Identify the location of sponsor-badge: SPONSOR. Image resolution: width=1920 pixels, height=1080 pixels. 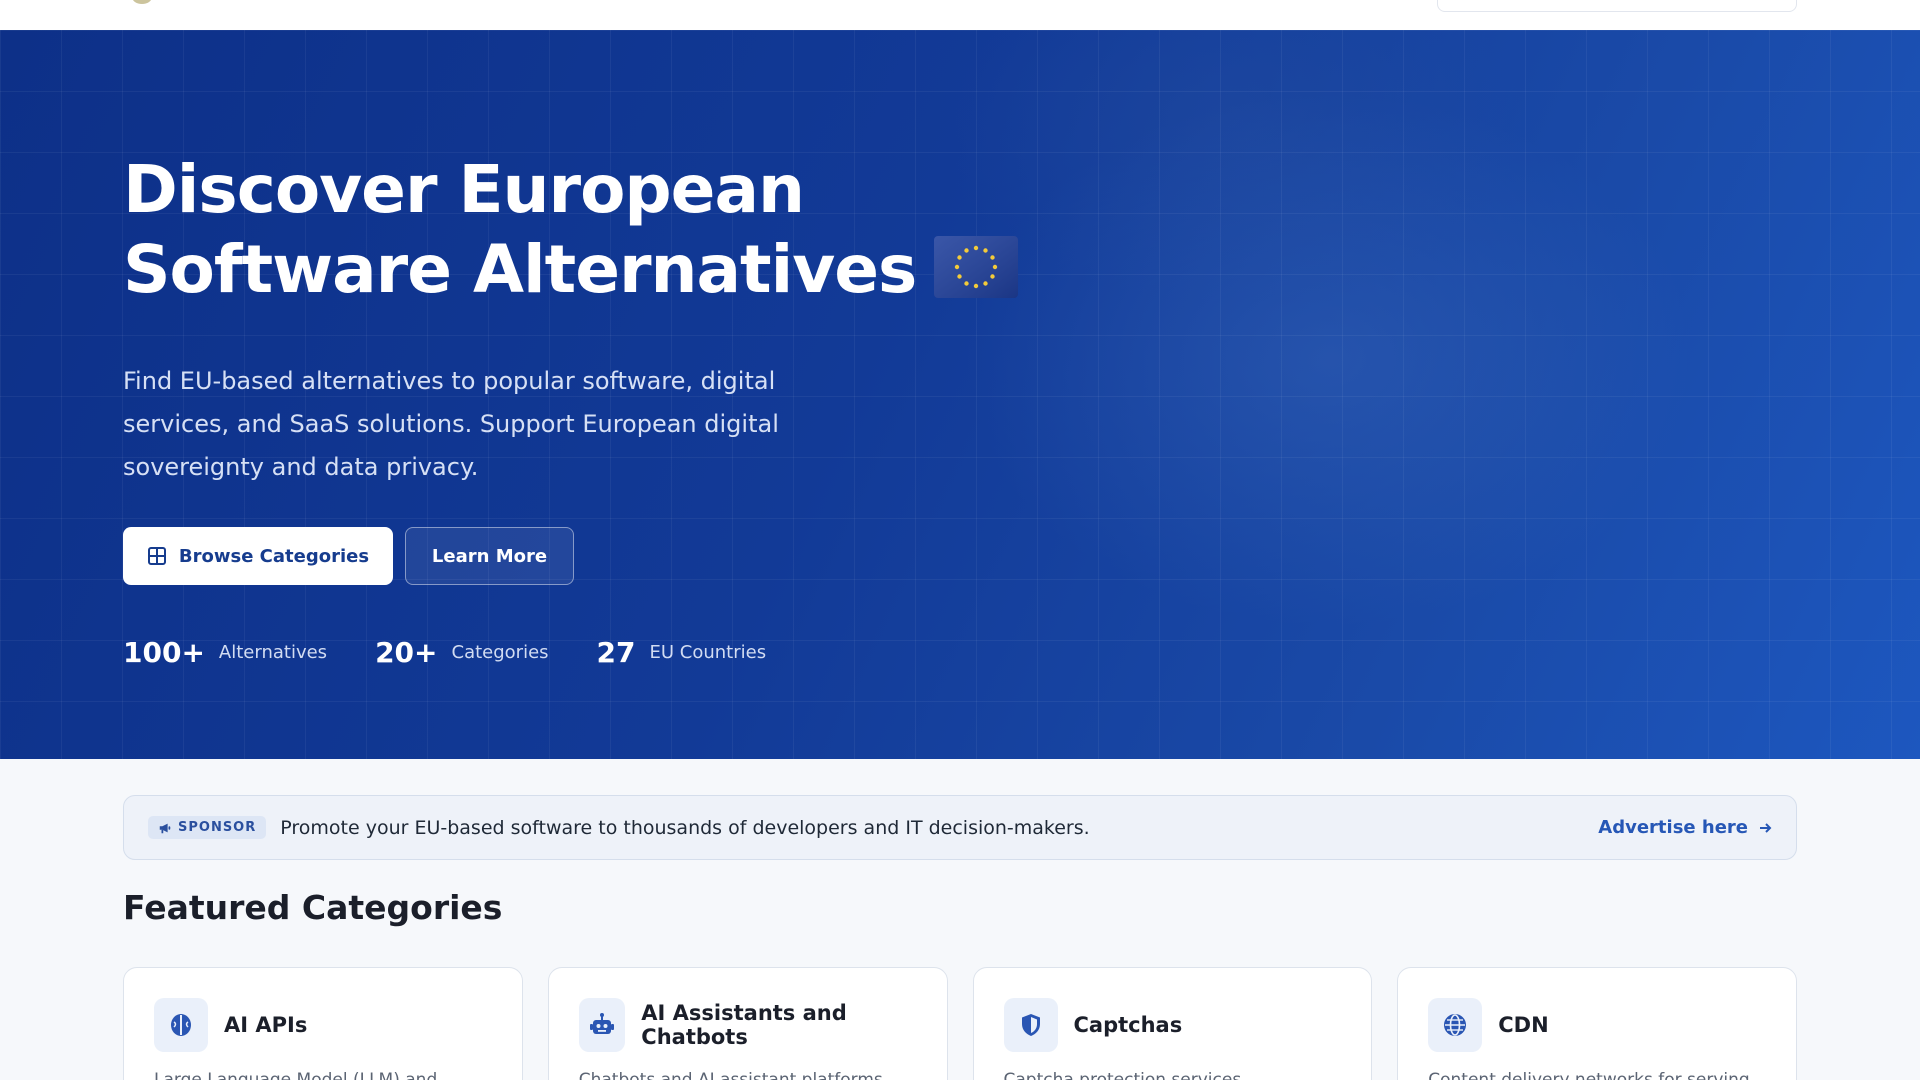
(207, 827).